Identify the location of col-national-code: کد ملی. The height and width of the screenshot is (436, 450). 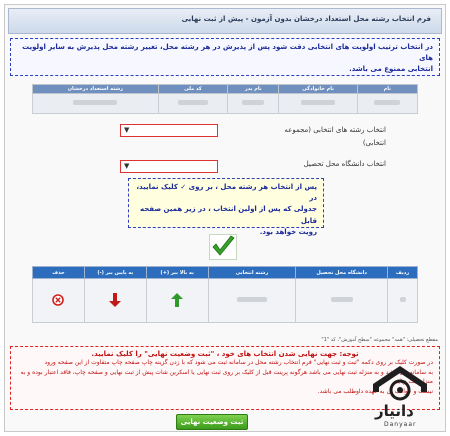
(193, 89).